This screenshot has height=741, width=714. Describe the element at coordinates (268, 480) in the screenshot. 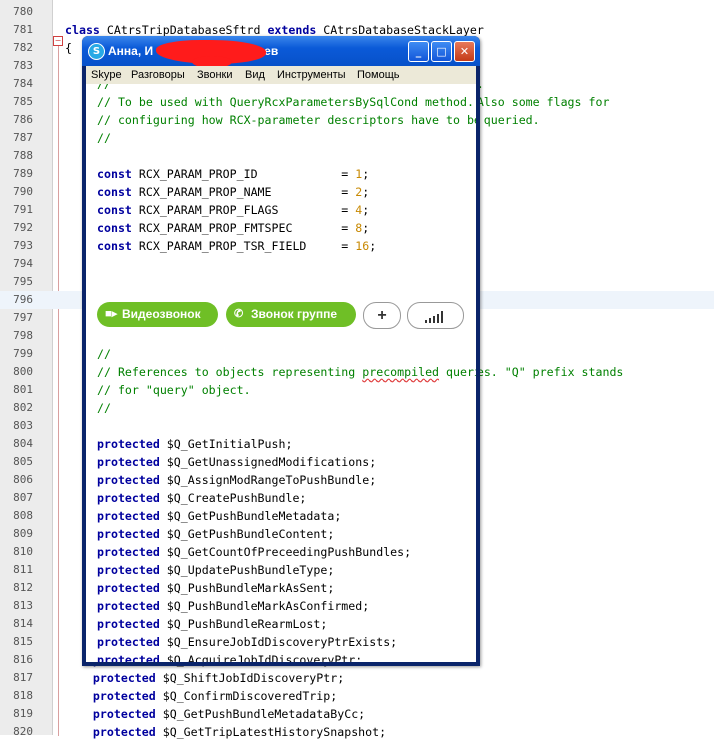

I see `code-token: $Q_AssignModRangeToPushBundle;` at that location.